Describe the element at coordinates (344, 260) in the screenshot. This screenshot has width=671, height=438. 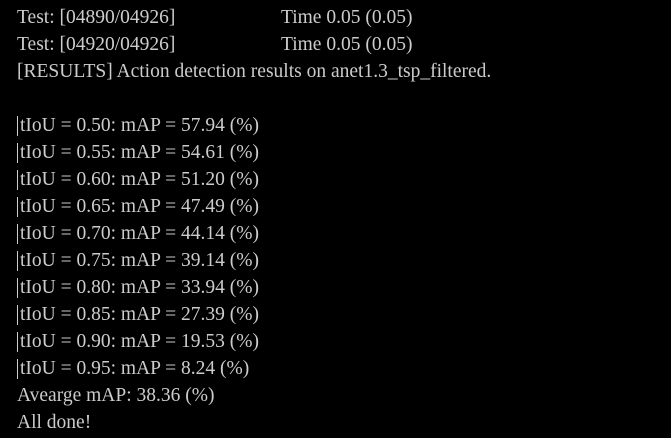
I see `result-row: tIoU = 0.75: mAP = 39.14 (%)` at that location.